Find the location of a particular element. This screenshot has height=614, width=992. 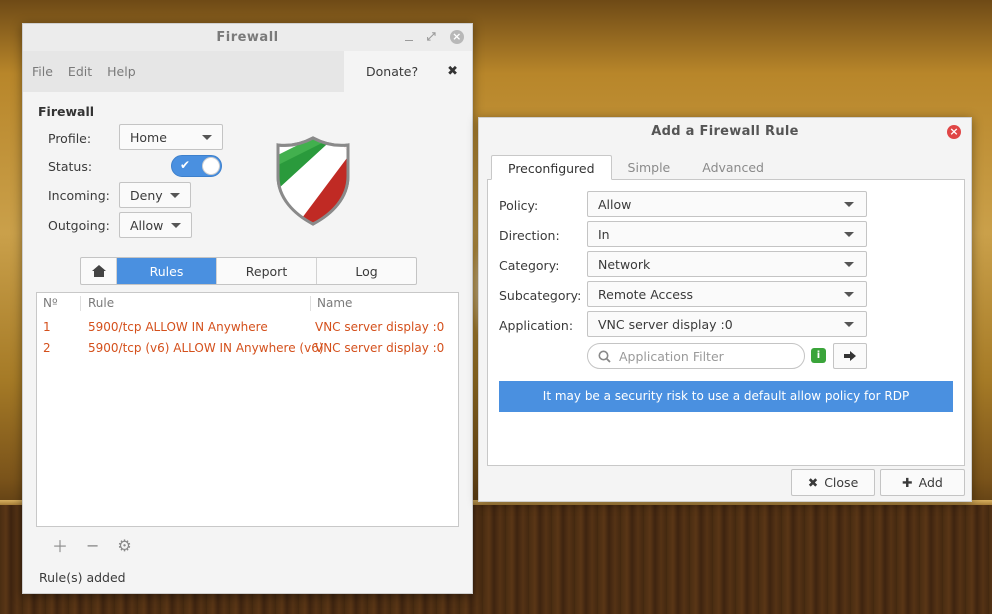

close-button: ✖ Close is located at coordinates (833, 482).